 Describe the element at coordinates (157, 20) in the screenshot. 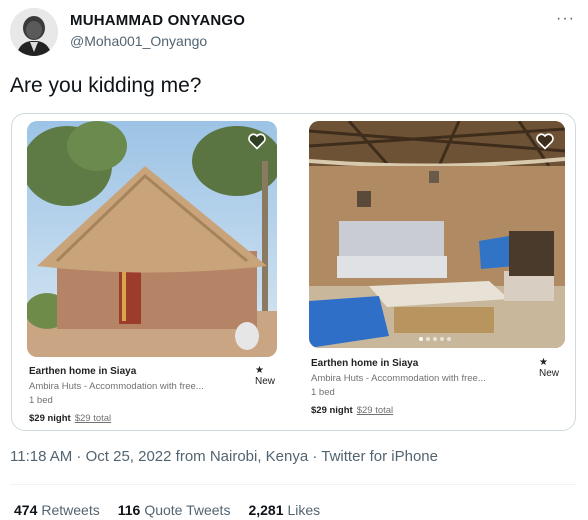

I see `author-name: MUHAMMAD ONYANGO` at that location.